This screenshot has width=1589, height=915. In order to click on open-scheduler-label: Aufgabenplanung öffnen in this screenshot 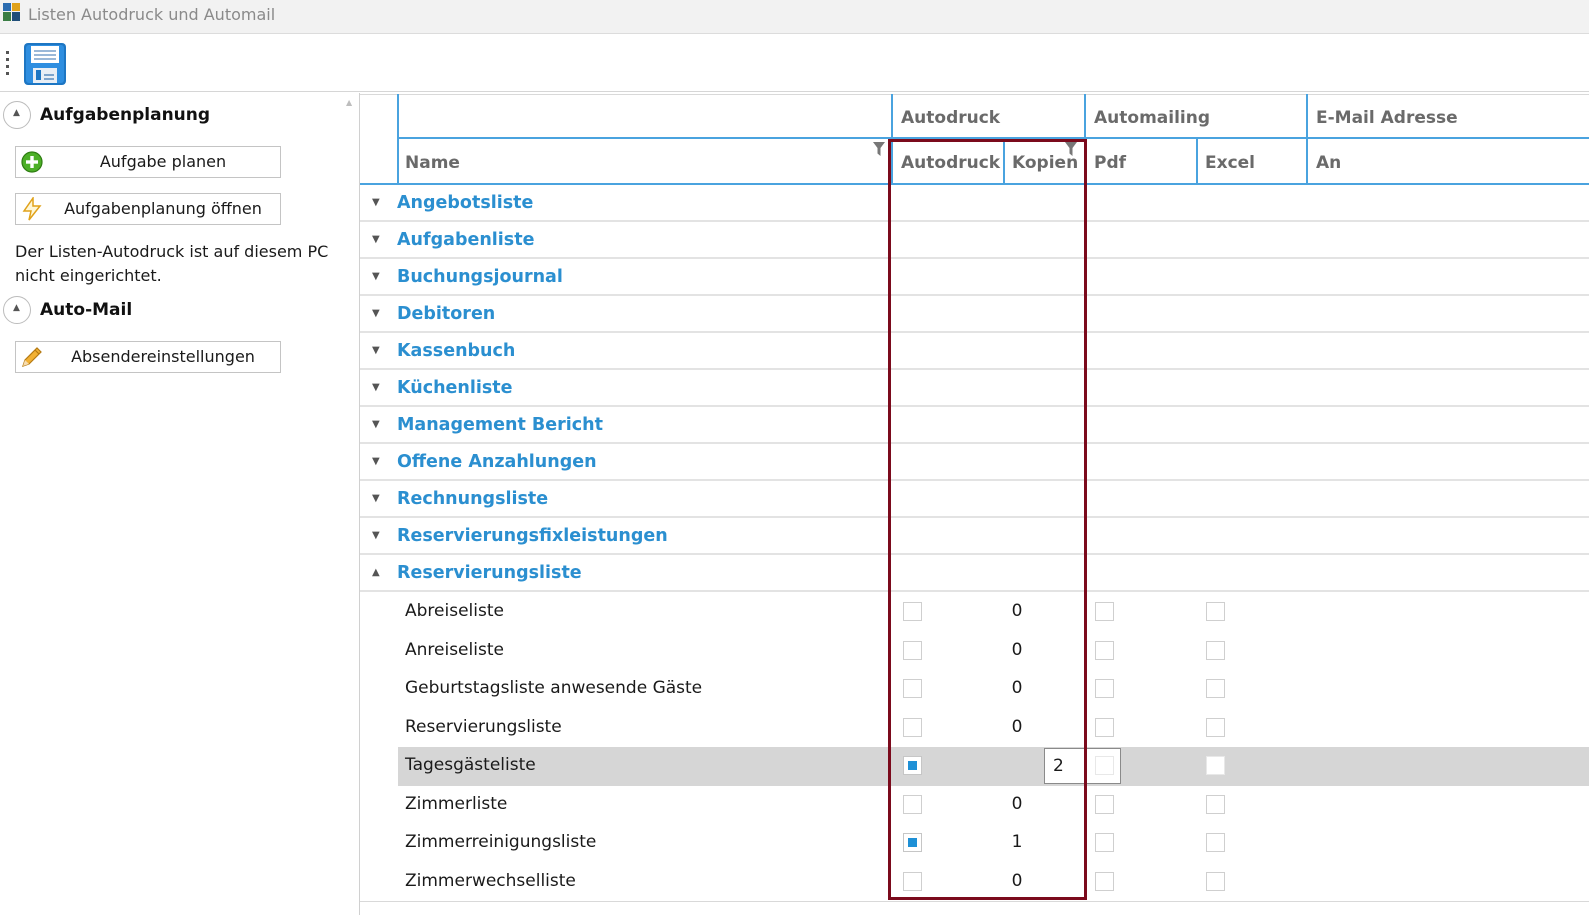, I will do `click(163, 208)`.